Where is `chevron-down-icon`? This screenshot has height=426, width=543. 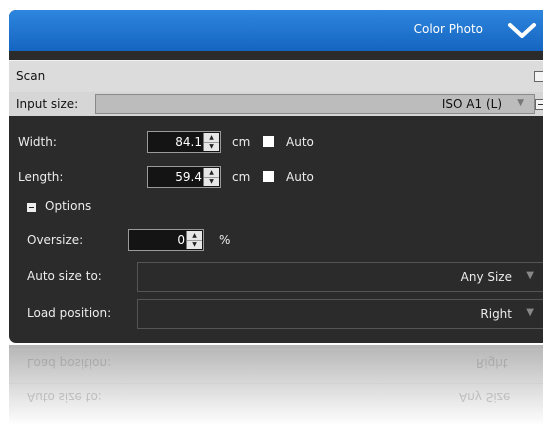
chevron-down-icon is located at coordinates (522, 30).